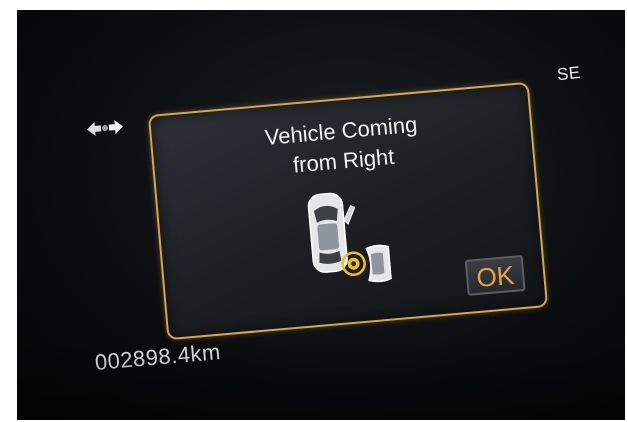  I want to click on ok-button: OK, so click(495, 275).